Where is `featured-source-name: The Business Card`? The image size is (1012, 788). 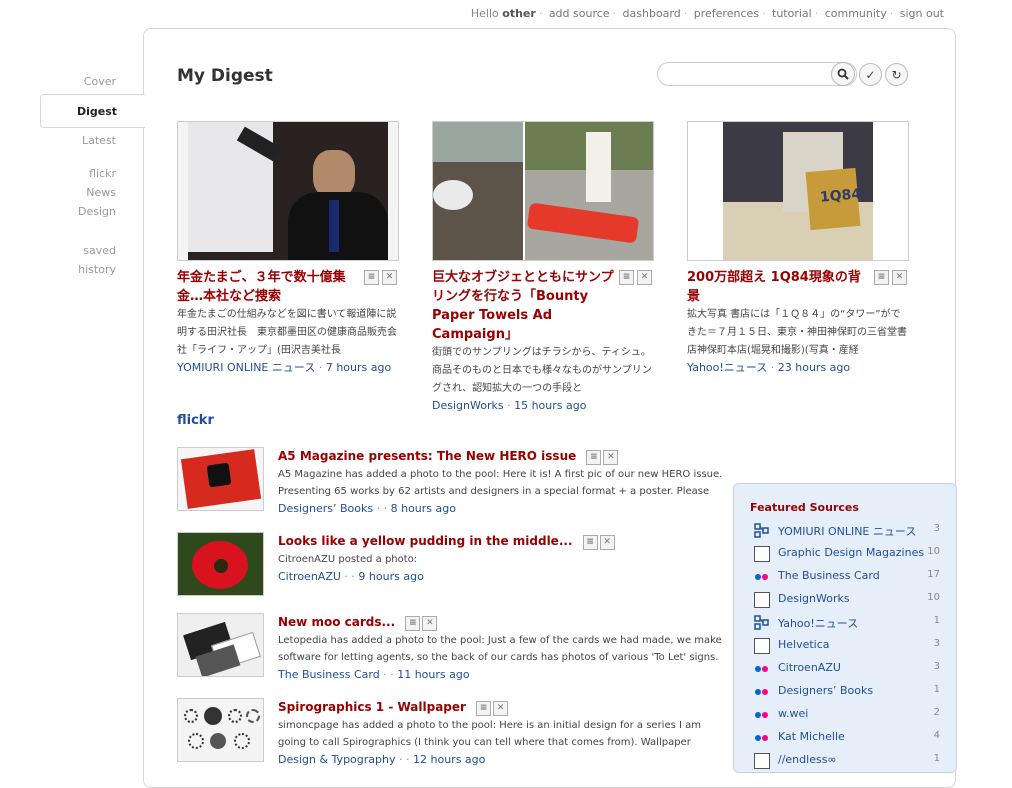
featured-source-name: The Business Card is located at coordinates (829, 575).